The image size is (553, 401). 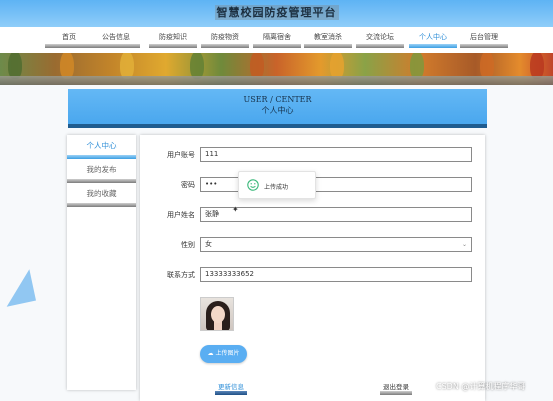 I want to click on update-info-button: 更新信息, so click(x=231, y=390).